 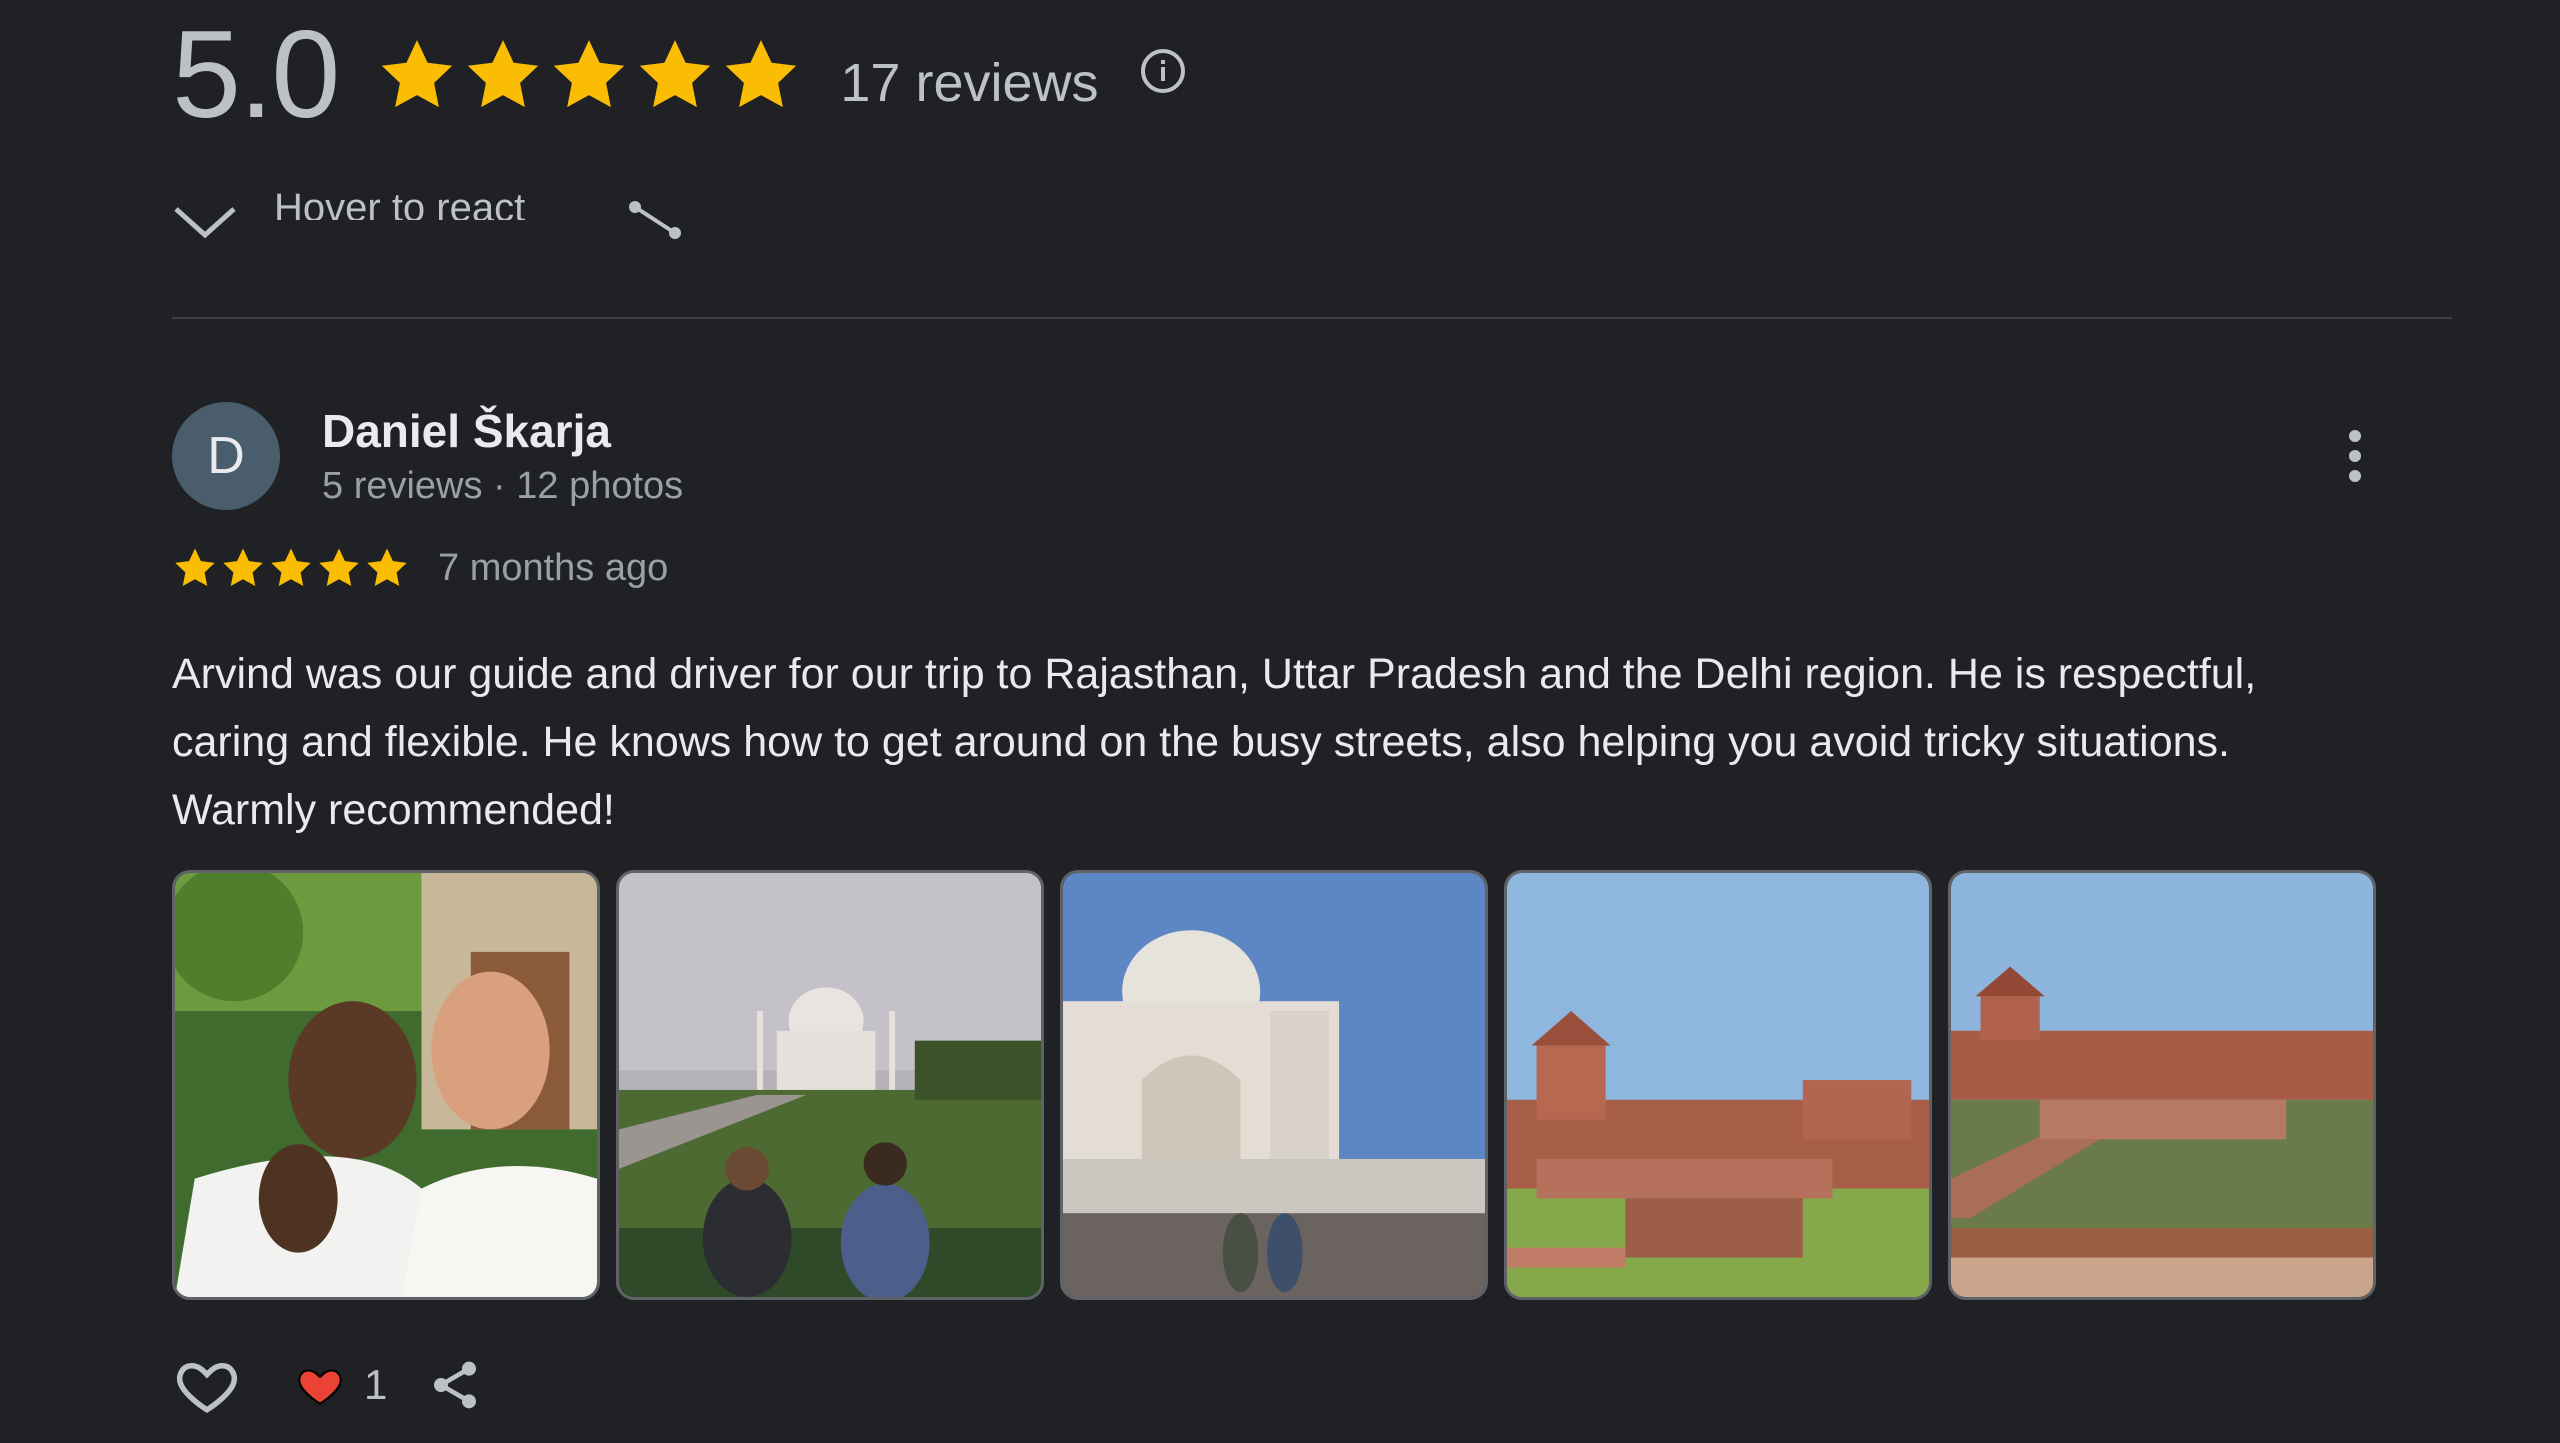 What do you see at coordinates (969, 83) in the screenshot?
I see `review-count: 17 reviews` at bounding box center [969, 83].